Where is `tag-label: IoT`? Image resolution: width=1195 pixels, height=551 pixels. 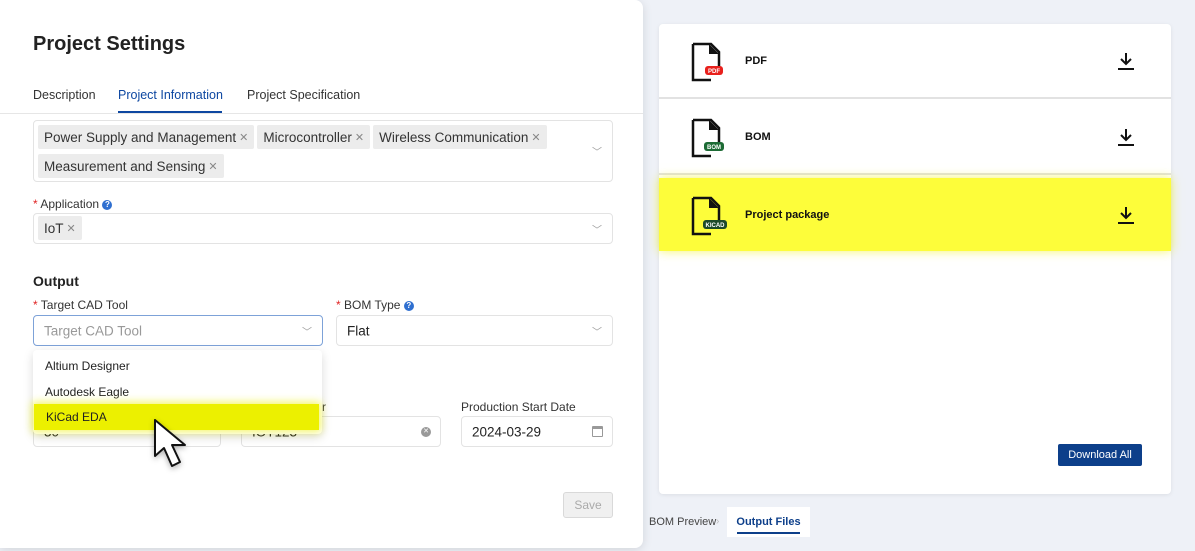 tag-label: IoT is located at coordinates (54, 228).